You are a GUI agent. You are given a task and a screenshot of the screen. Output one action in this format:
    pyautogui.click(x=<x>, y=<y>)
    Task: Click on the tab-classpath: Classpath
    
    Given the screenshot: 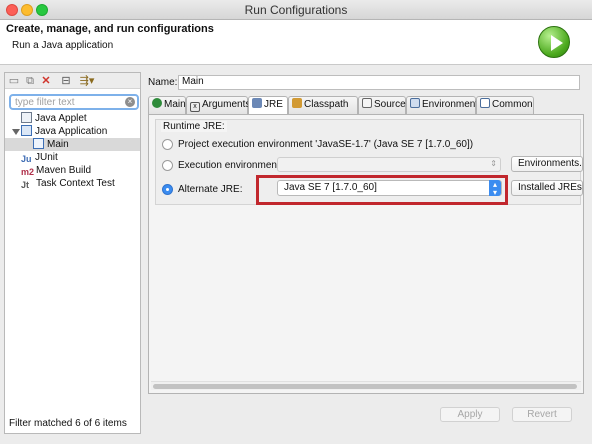 What is the action you would take?
    pyautogui.click(x=323, y=105)
    